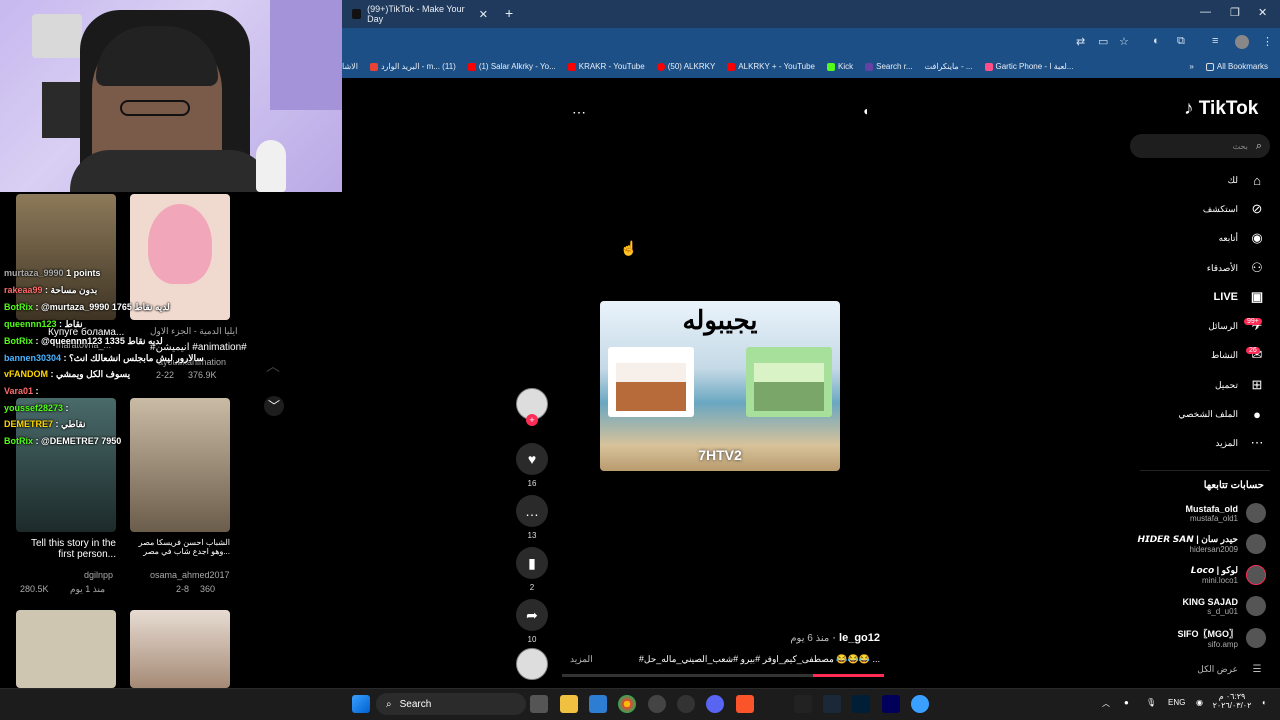 The width and height of the screenshot is (1280, 720). What do you see at coordinates (1103, 41) in the screenshot?
I see `cast-icon: ▭` at bounding box center [1103, 41].